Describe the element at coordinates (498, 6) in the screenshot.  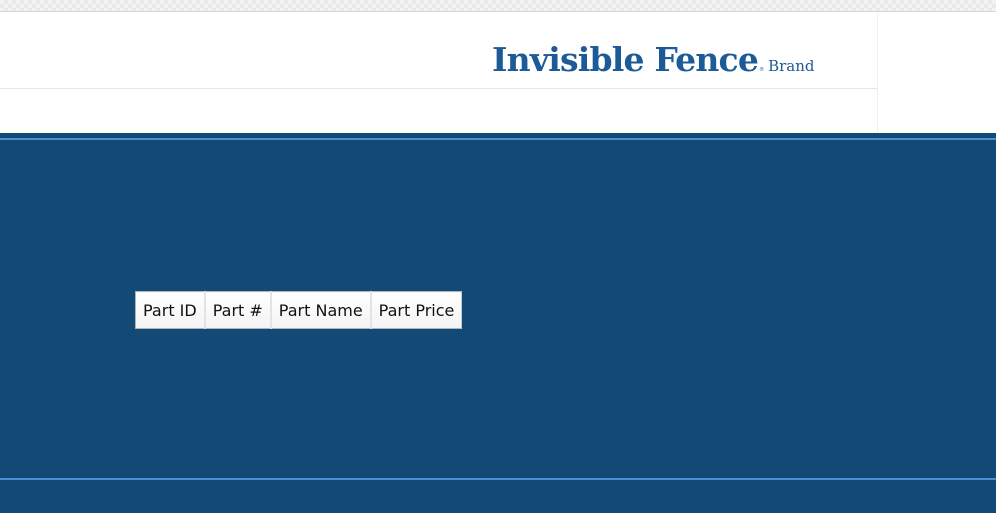
I see `browser-top-strip` at that location.